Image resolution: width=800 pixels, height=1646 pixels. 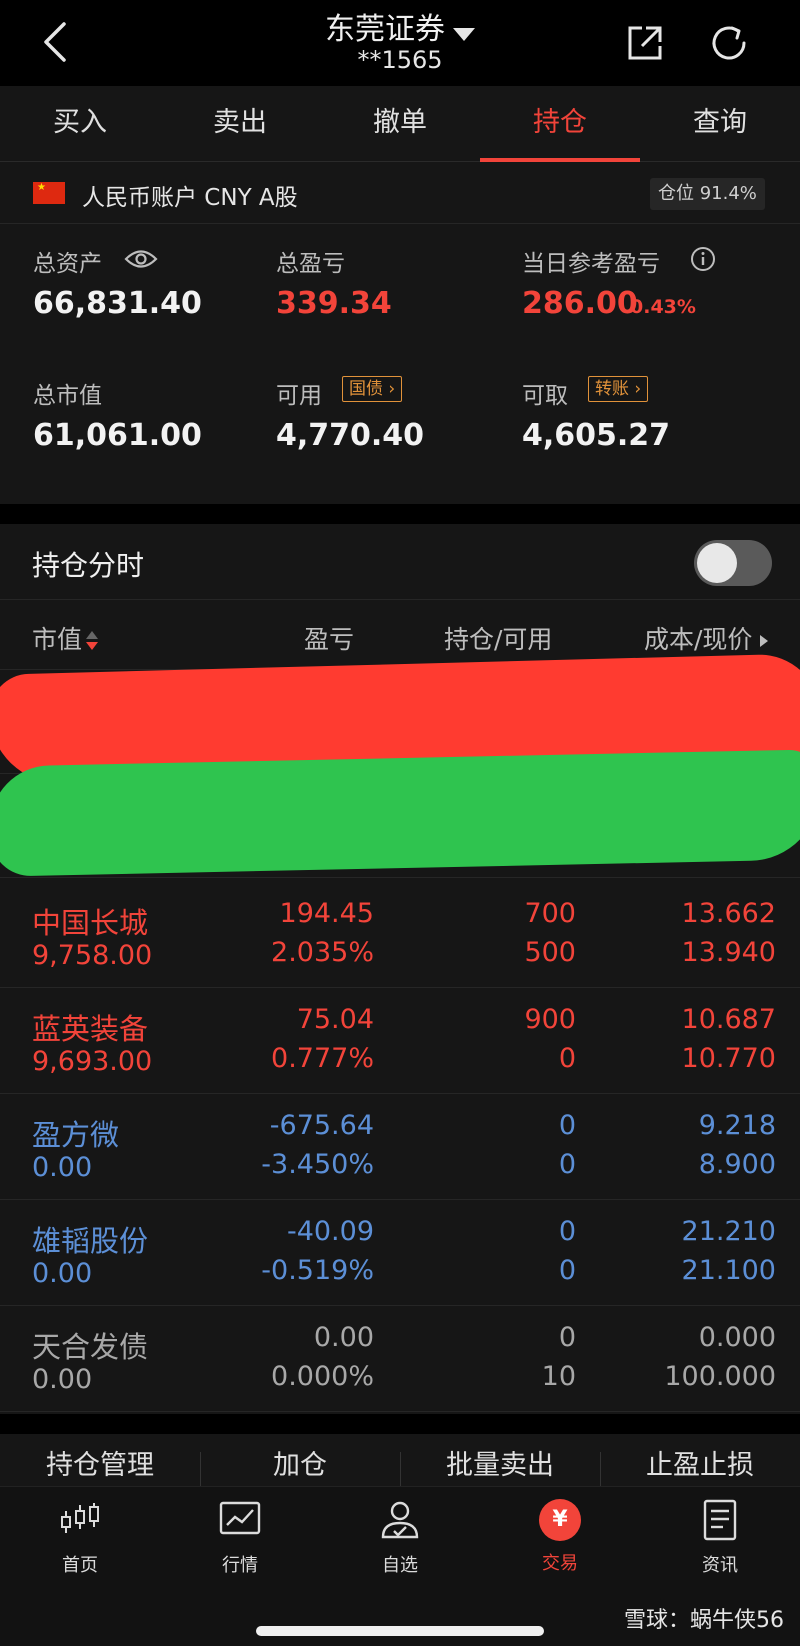 I want to click on eye-icon, so click(x=141, y=259).